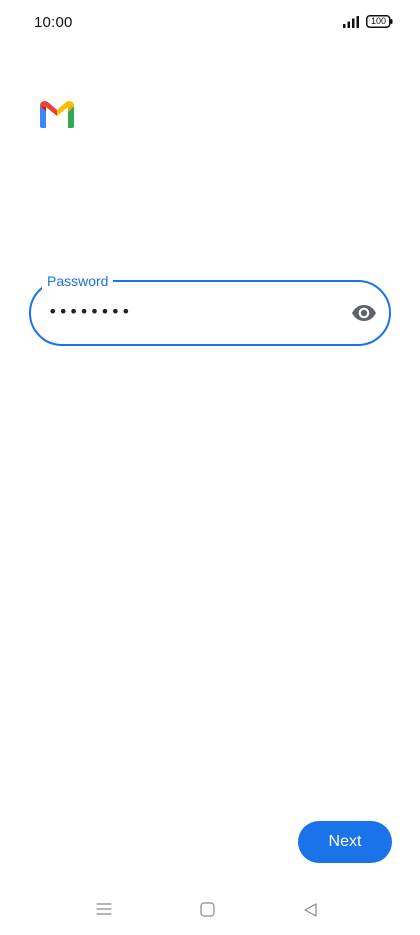 This screenshot has height=935, width=420. What do you see at coordinates (210, 24) in the screenshot?
I see `status-bar: 10:00 100` at bounding box center [210, 24].